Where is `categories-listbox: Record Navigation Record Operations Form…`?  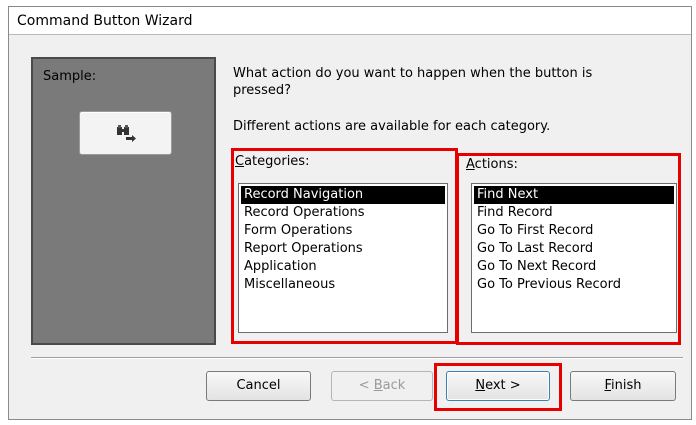 categories-listbox: Record Navigation Record Operations Form… is located at coordinates (343, 258).